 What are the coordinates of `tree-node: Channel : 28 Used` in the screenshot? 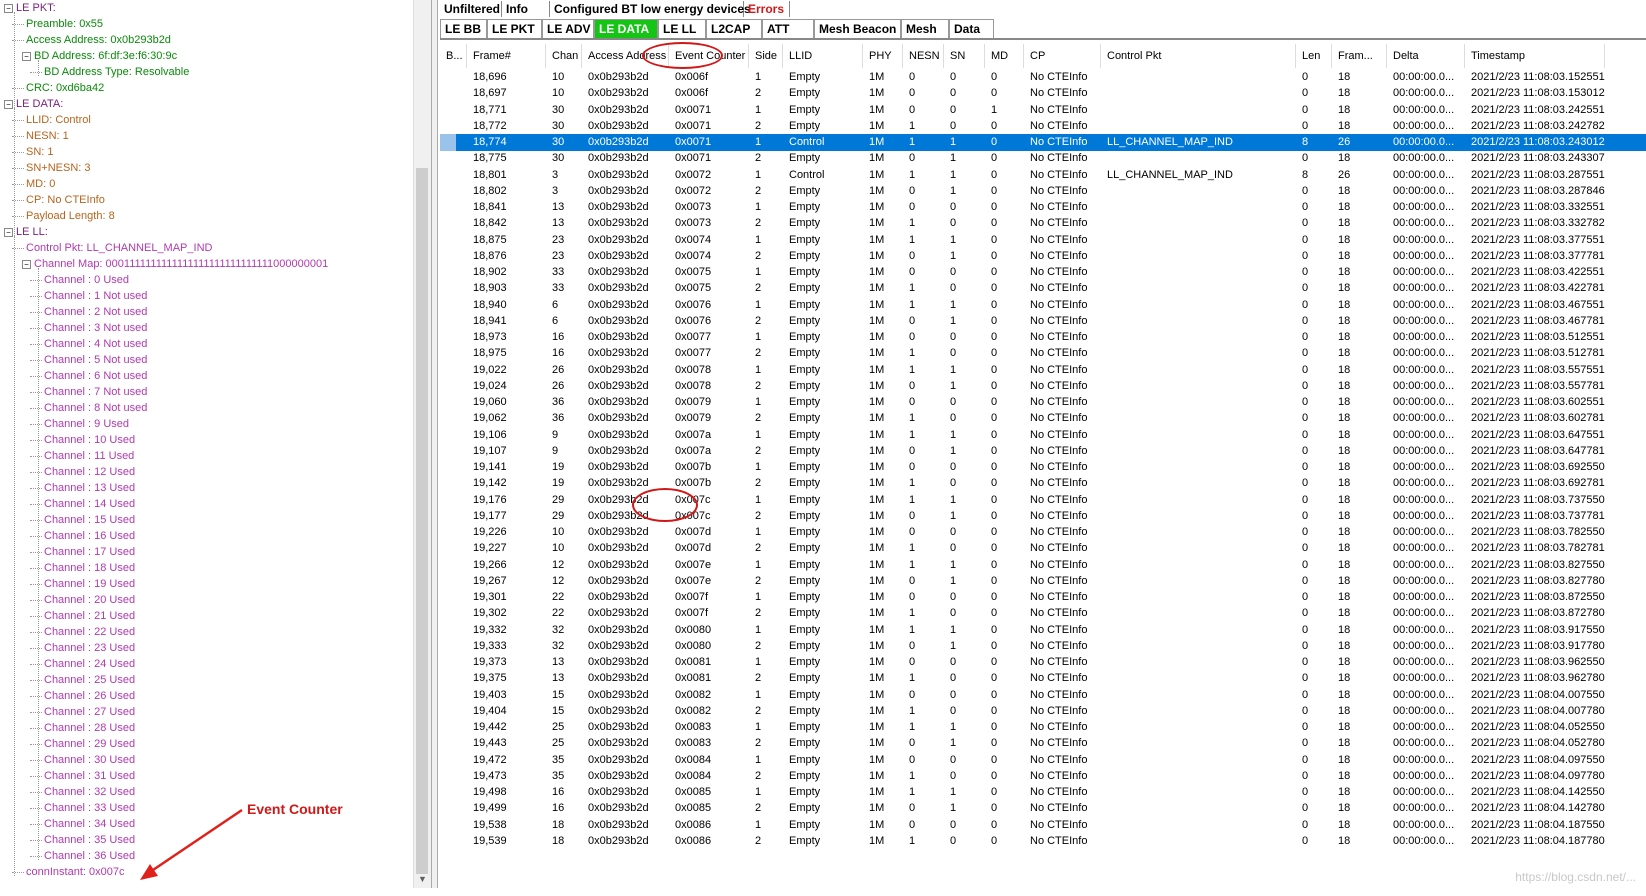 It's located at (89, 728).